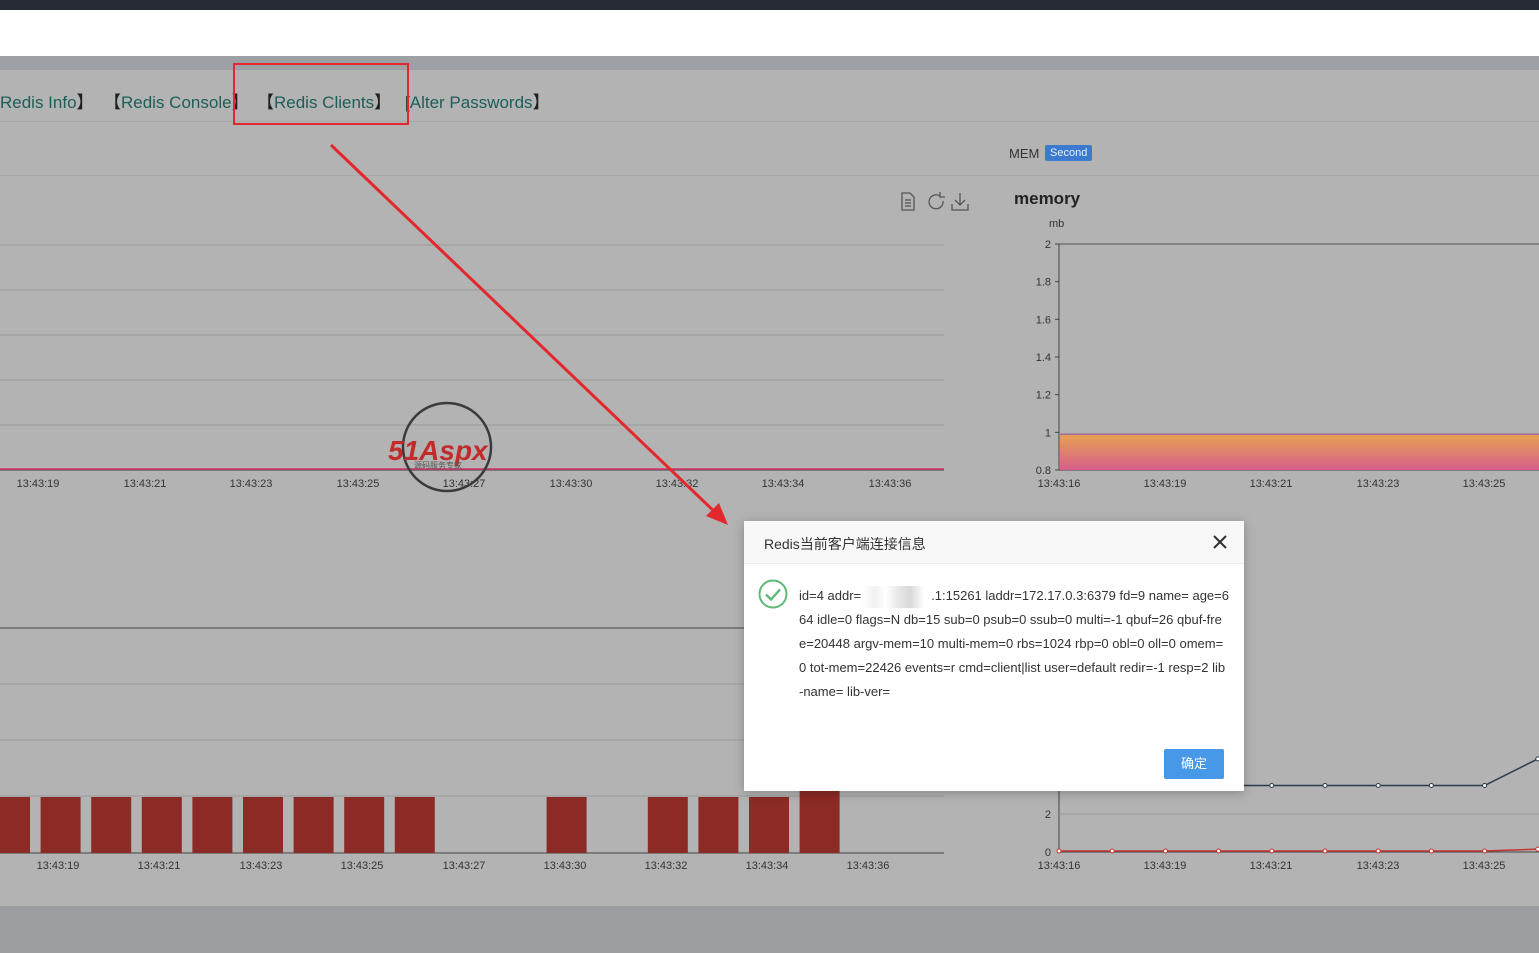 Image resolution: width=1539 pixels, height=953 pixels. I want to click on y-tick-label: 1, so click(1048, 433).